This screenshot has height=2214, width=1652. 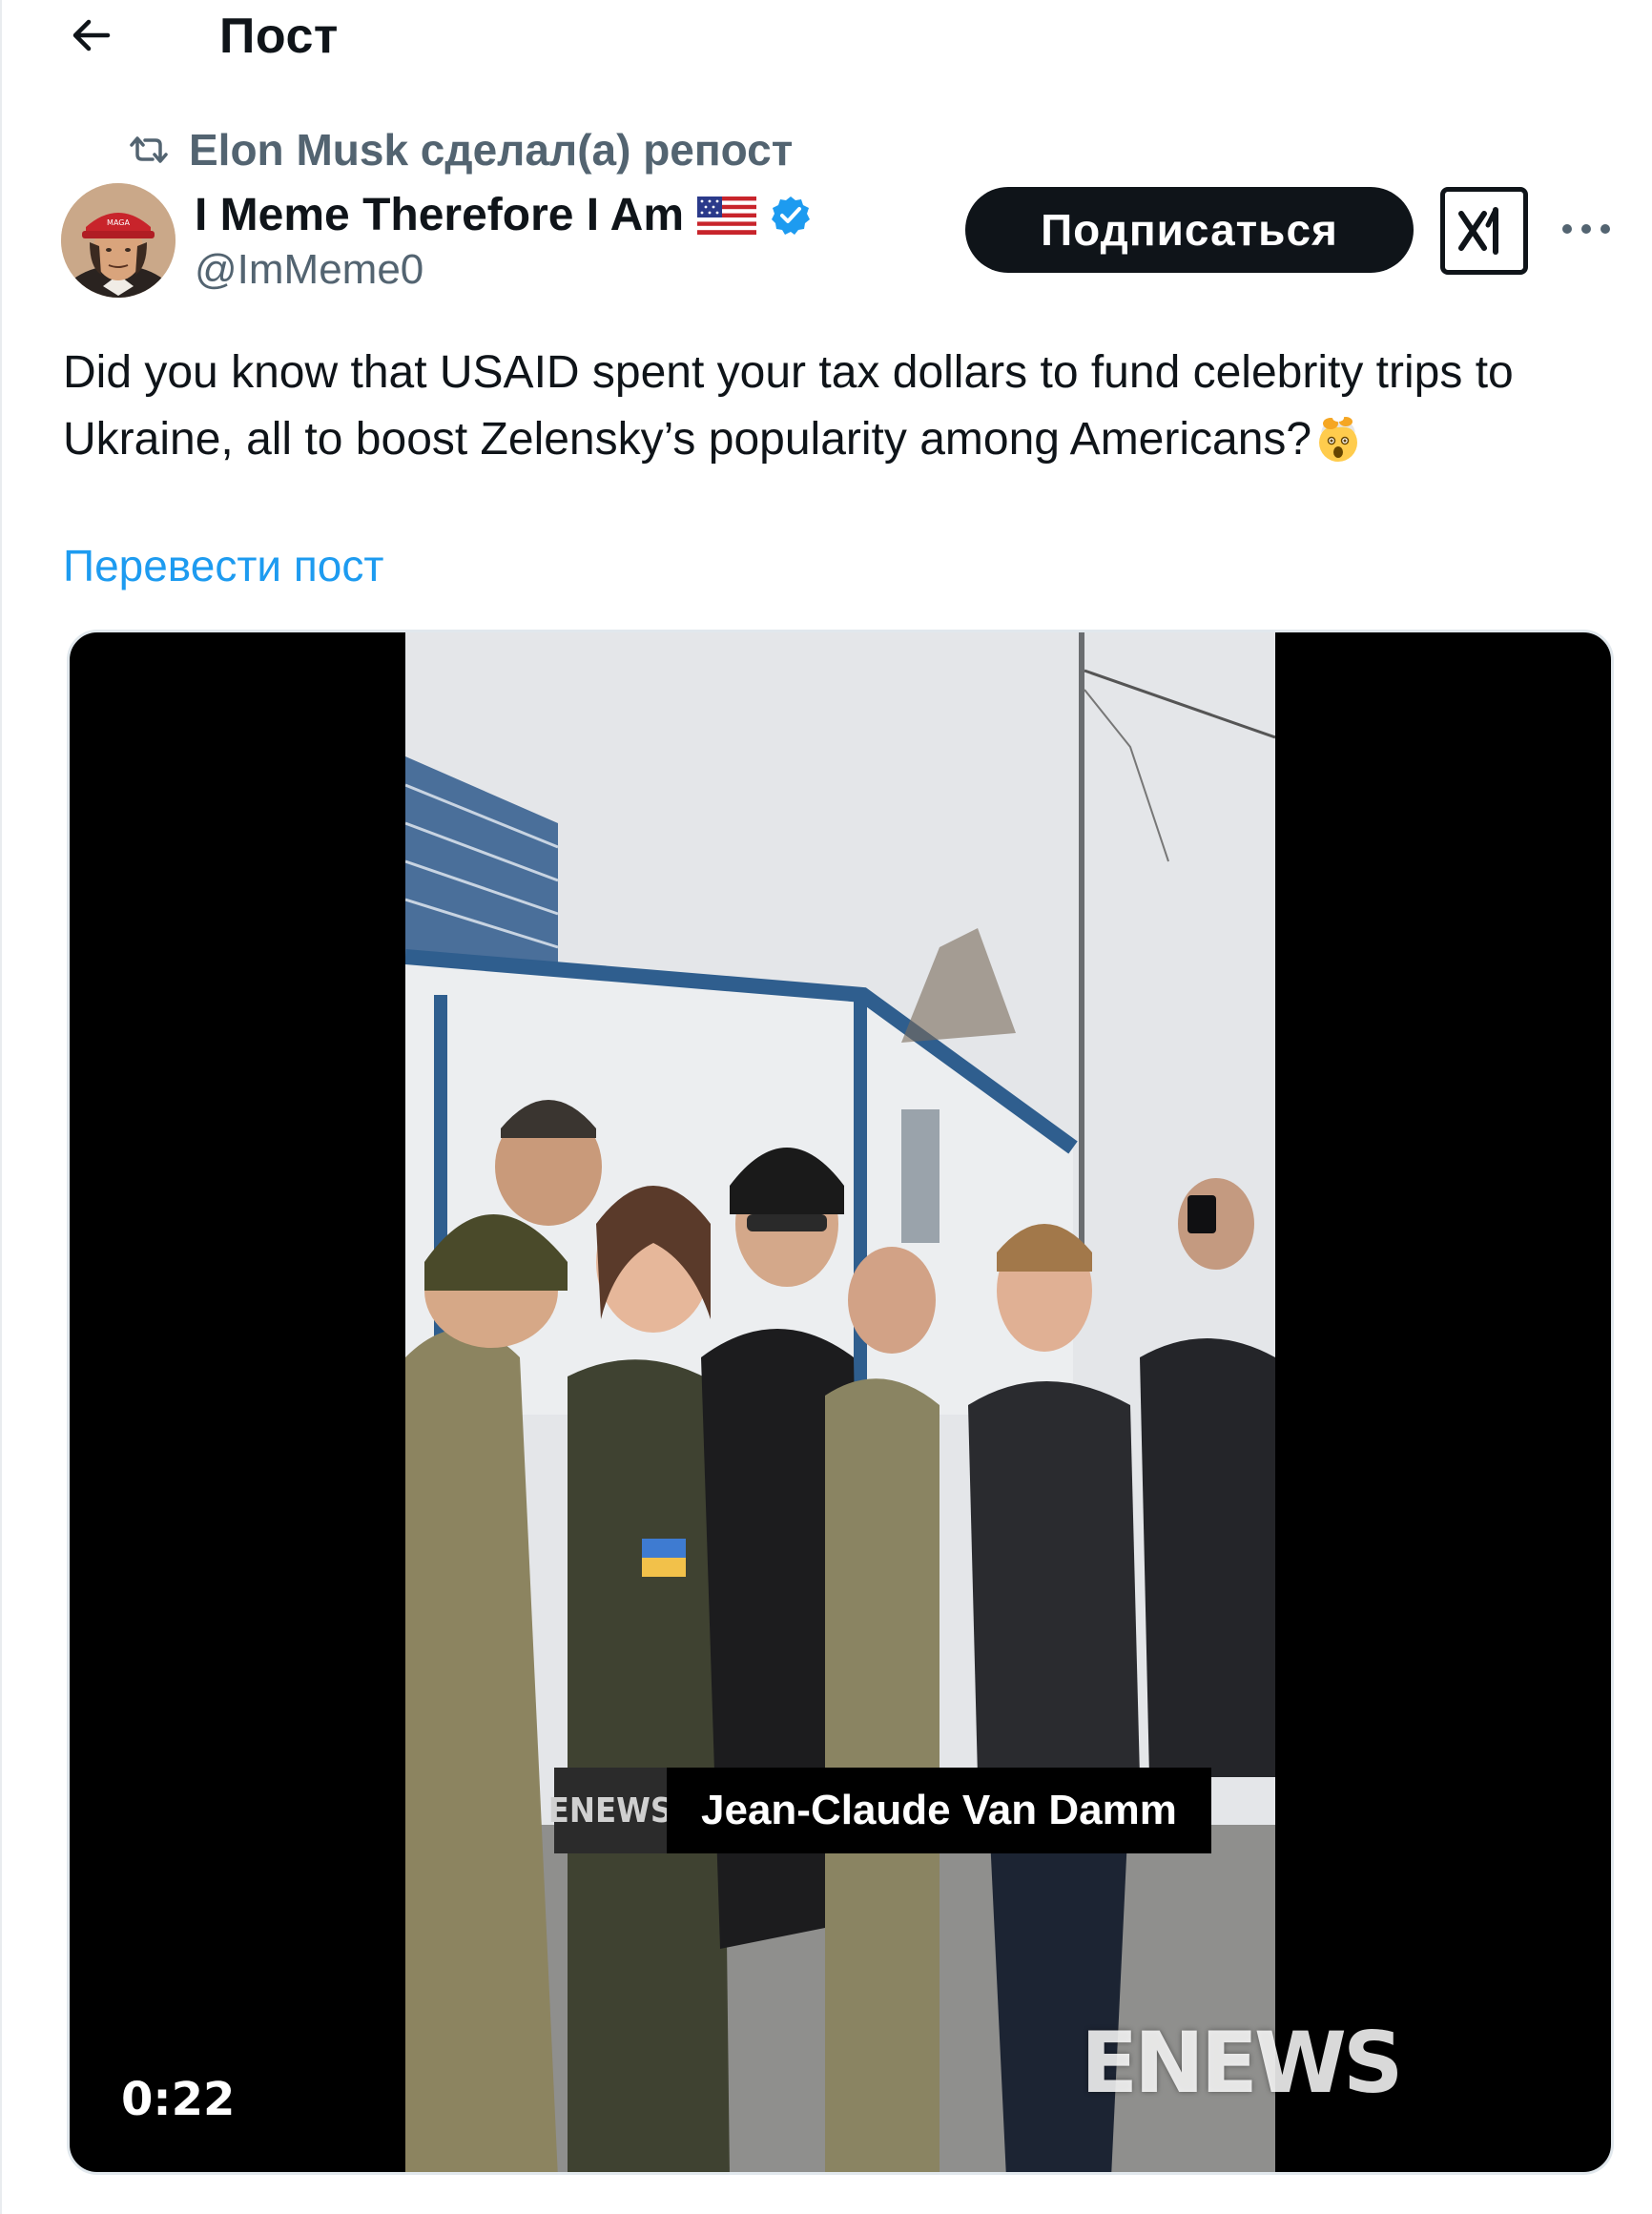 I want to click on avatar: MAGA, so click(x=118, y=240).